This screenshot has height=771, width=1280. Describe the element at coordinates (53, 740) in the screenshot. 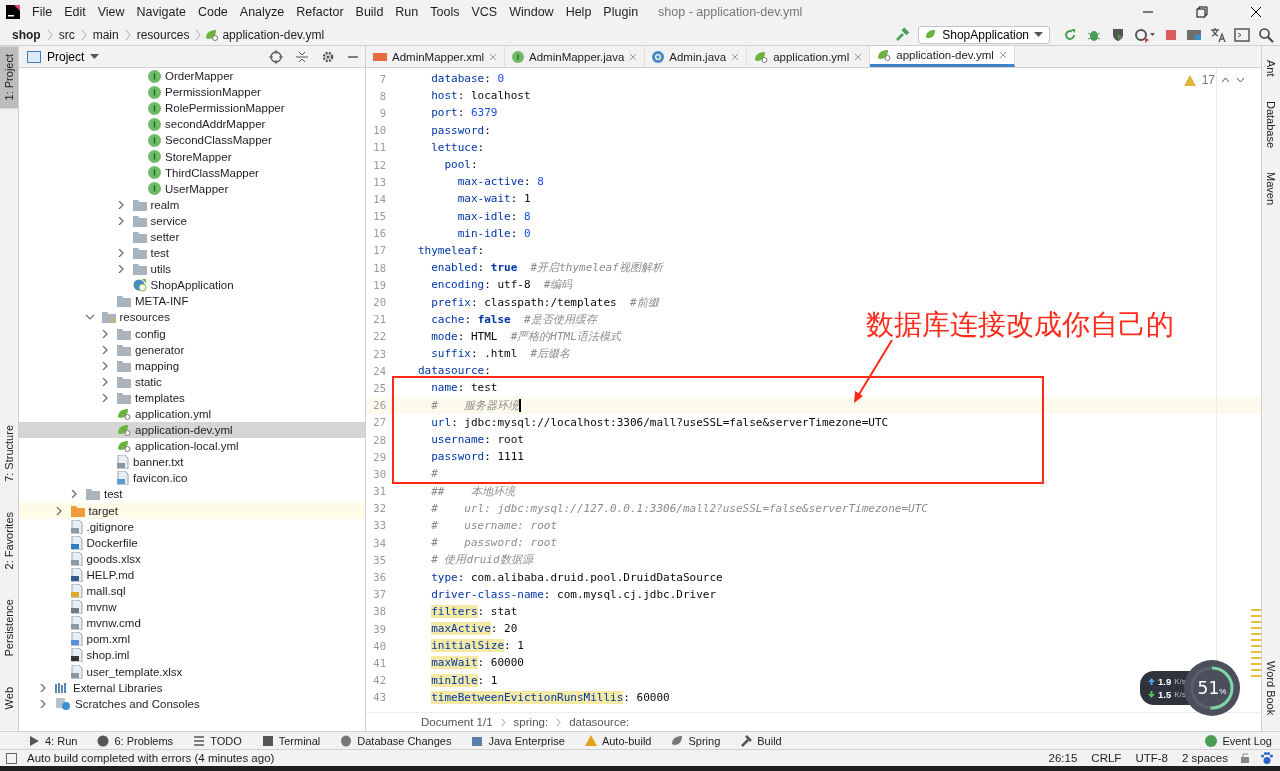

I see `tool-window-button: 4: Run` at that location.